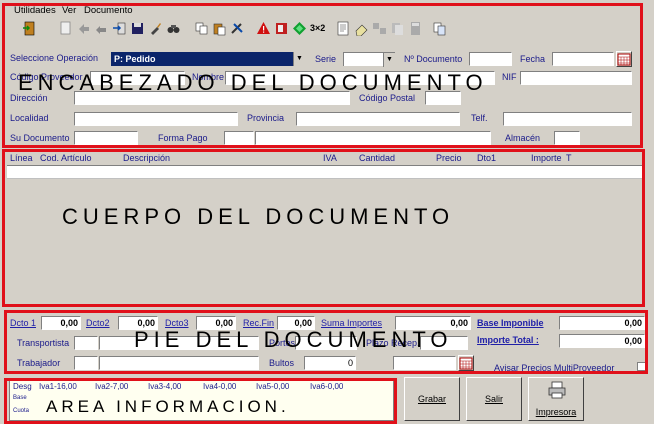 Image resolution: width=654 pixels, height=424 pixels. Describe the element at coordinates (556, 412) in the screenshot. I see `impresora-label: Impresora` at that location.